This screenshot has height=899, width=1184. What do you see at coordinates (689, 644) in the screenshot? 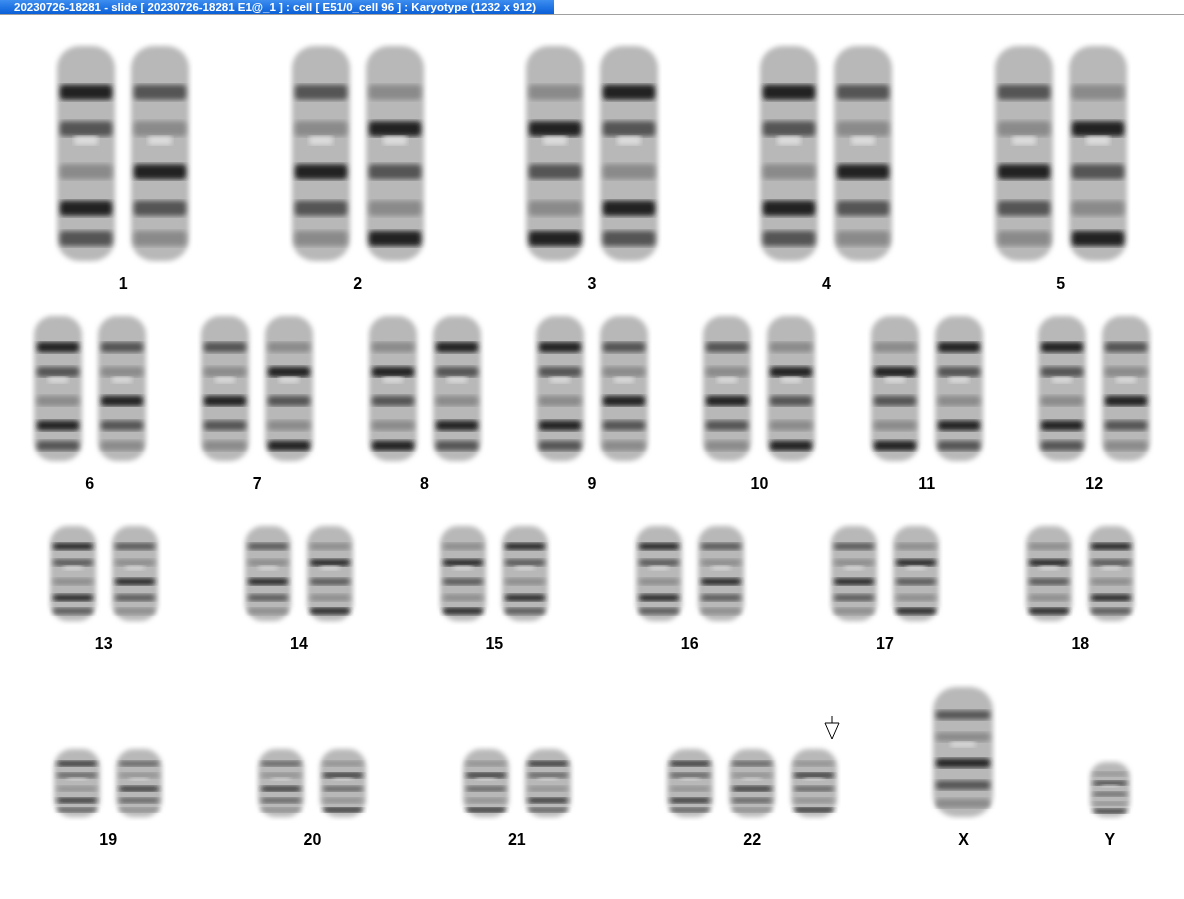
I see `chromosome-number: 16` at bounding box center [689, 644].